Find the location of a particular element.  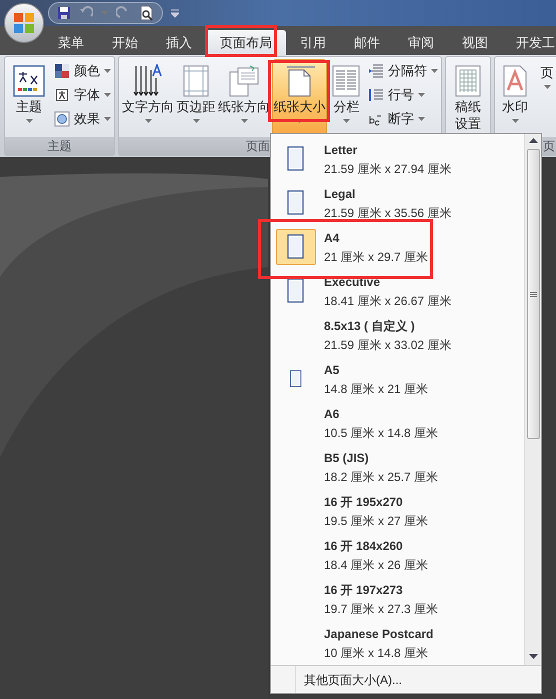

office-logo-icon is located at coordinates (24, 23).